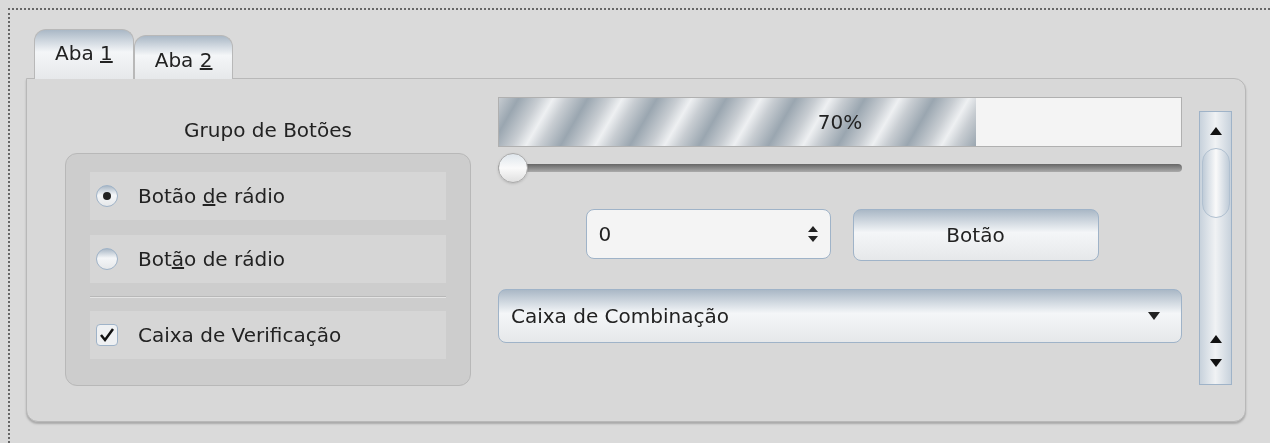  I want to click on scroll-bar, so click(1215, 248).